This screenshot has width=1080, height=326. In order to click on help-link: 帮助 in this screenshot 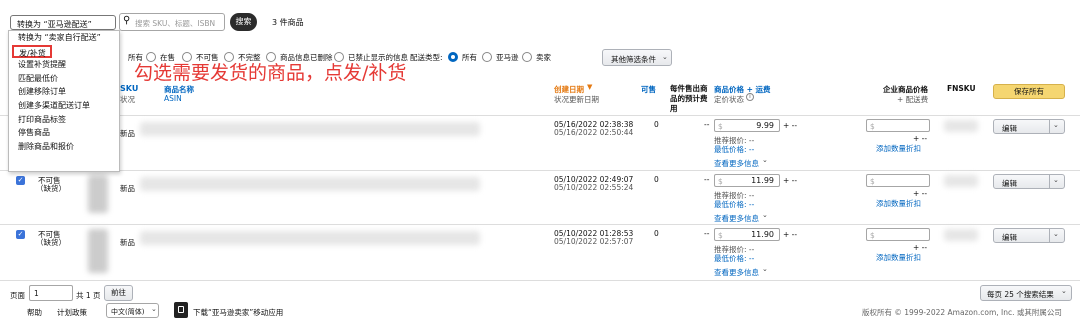, I will do `click(34, 312)`.